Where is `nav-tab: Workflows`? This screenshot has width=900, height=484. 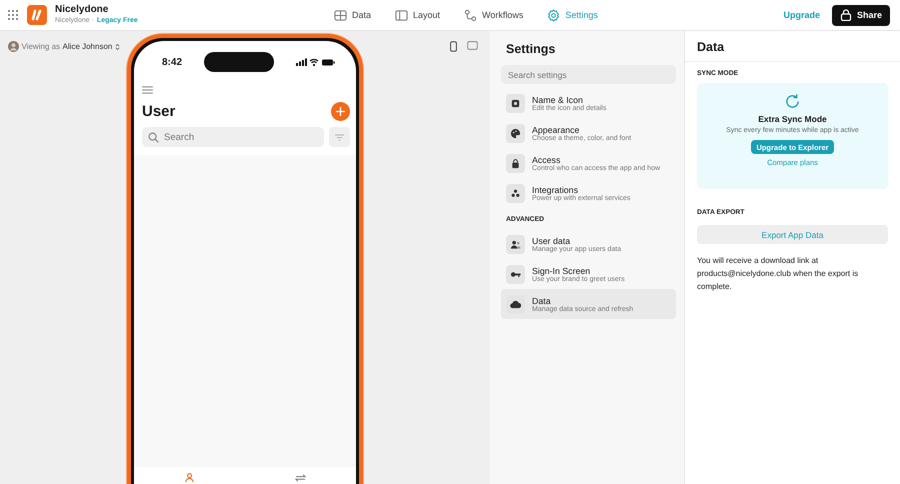
nav-tab: Workflows is located at coordinates (493, 15).